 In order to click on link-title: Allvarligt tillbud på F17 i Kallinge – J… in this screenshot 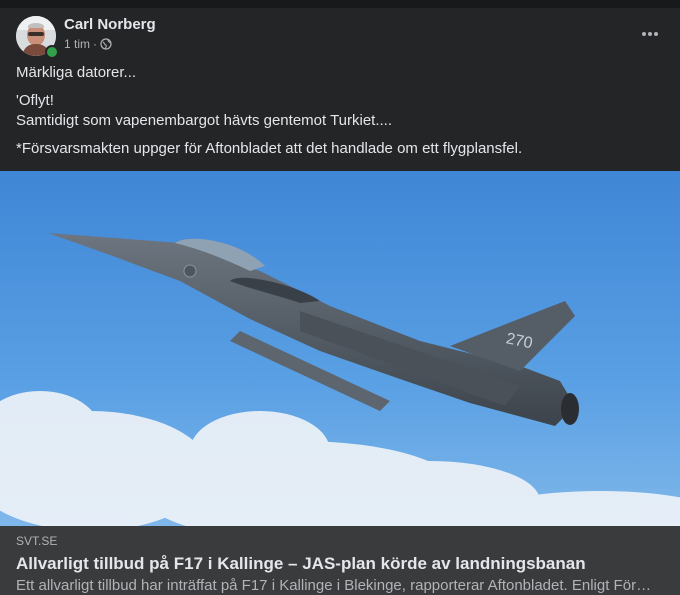, I will do `click(301, 564)`.